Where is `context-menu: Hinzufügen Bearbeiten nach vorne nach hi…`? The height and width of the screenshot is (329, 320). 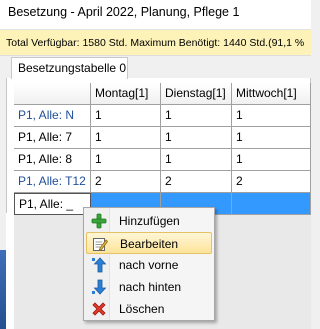 context-menu: Hinzufügen Bearbeiten nach vorne nach hi… is located at coordinates (149, 264).